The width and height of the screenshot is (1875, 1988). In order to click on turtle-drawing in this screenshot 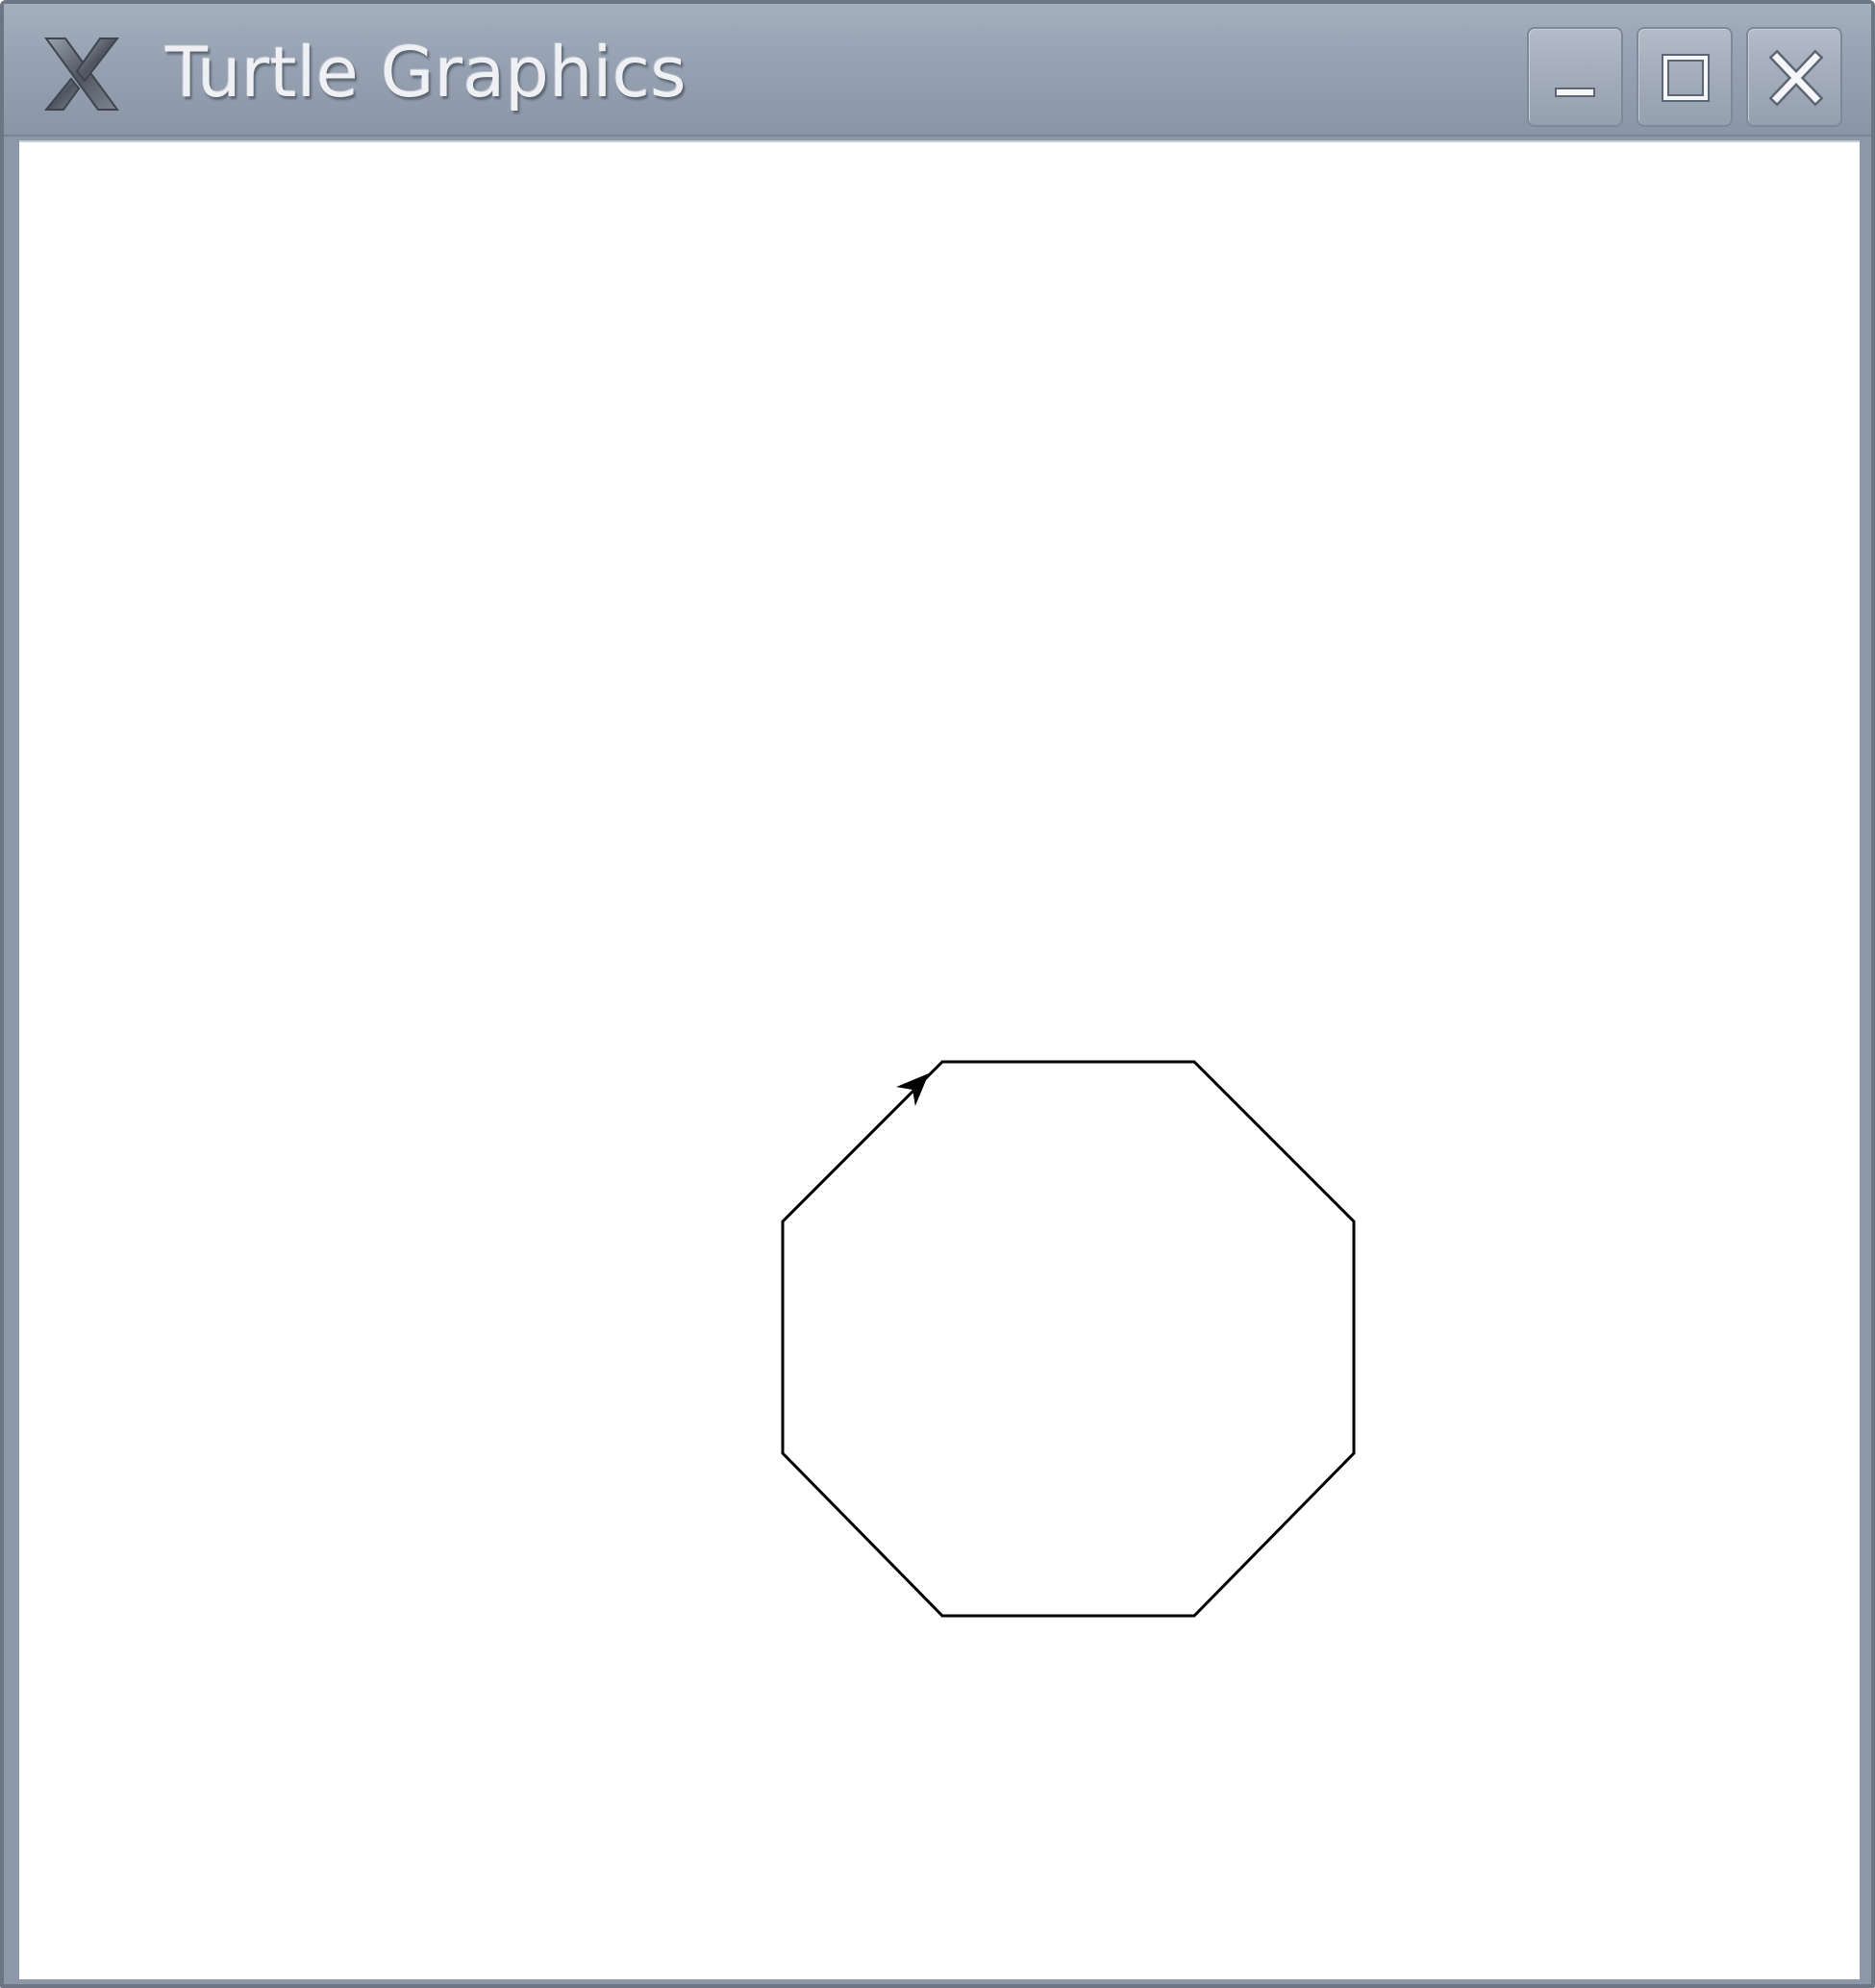, I will do `click(1068, 1339)`.